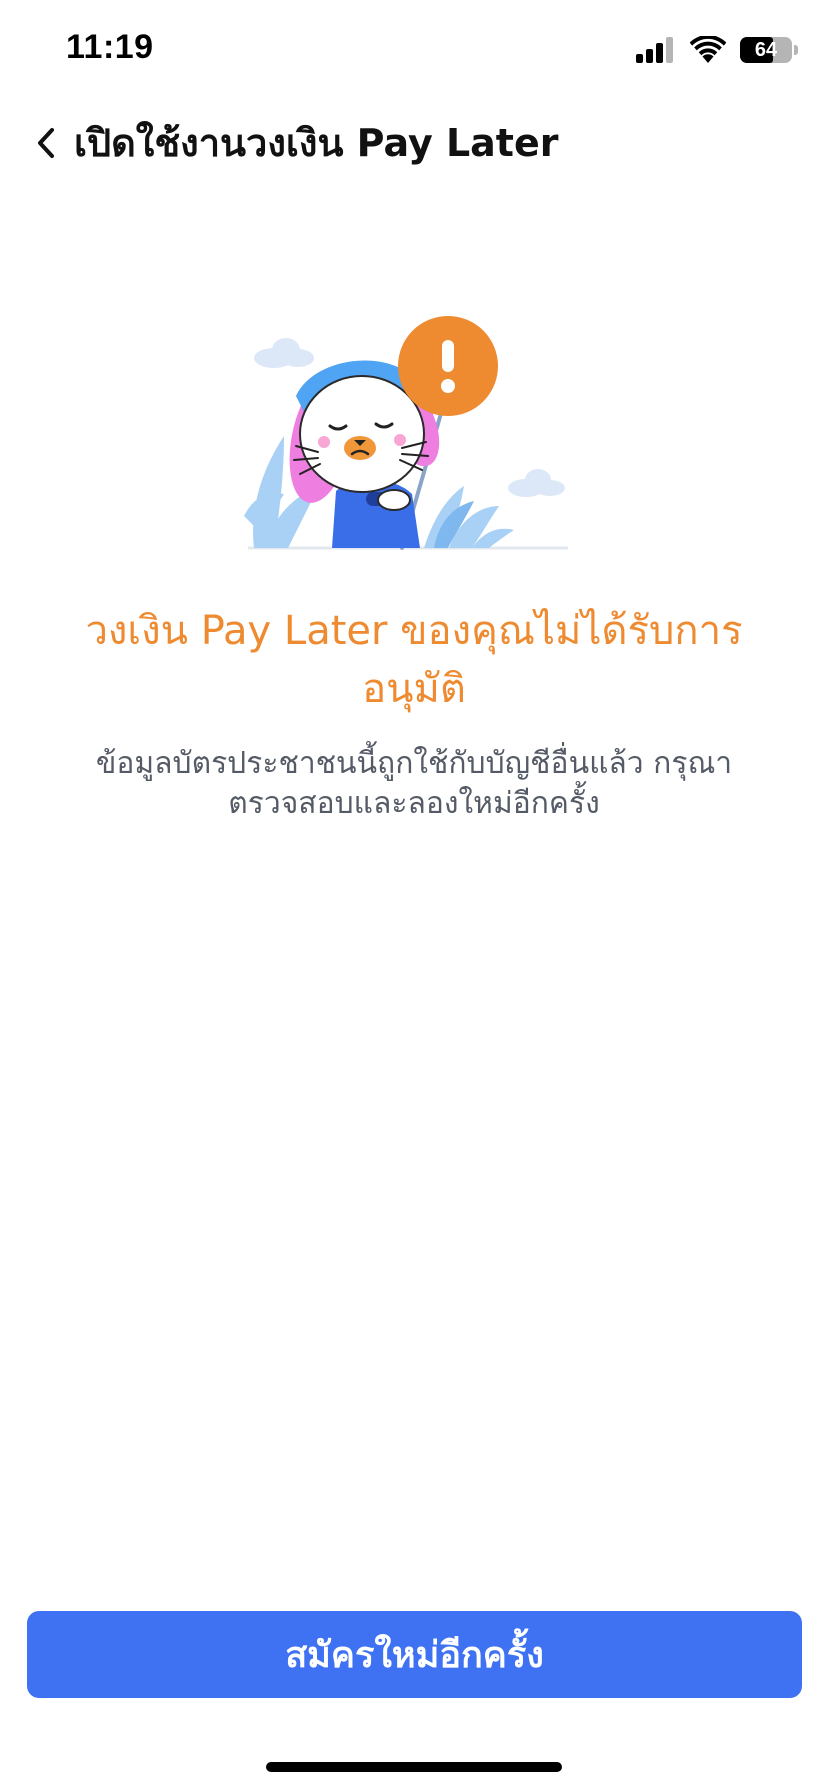 This screenshot has width=828, height=1792. What do you see at coordinates (766, 50) in the screenshot?
I see `battery-level: 64` at bounding box center [766, 50].